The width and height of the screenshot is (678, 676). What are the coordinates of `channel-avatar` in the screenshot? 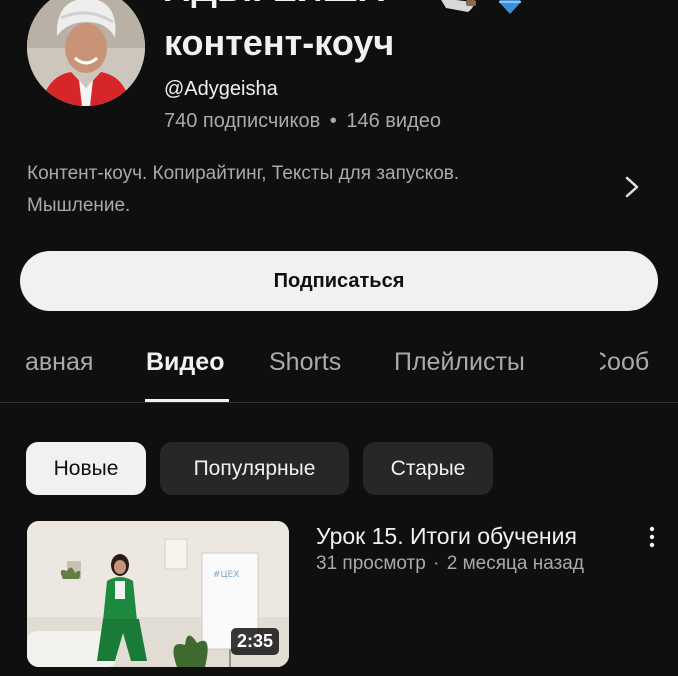 It's located at (86, 53).